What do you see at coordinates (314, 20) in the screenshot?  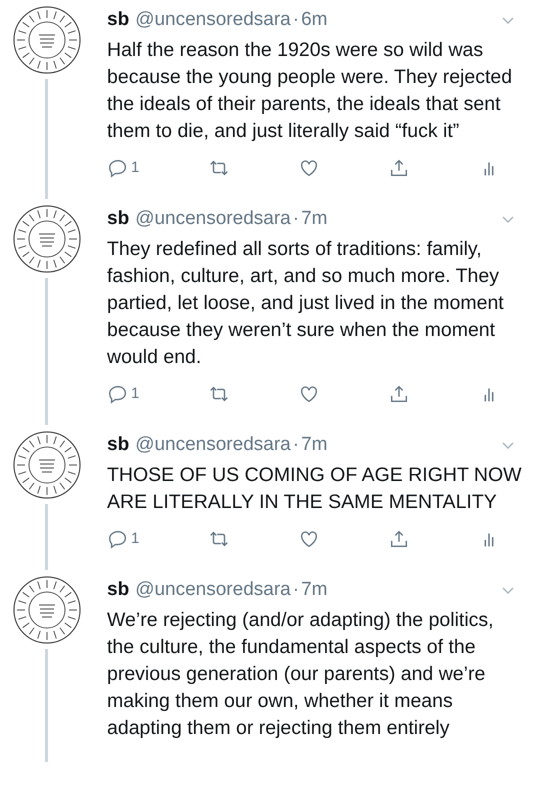 I see `tweet-time: 6m` at bounding box center [314, 20].